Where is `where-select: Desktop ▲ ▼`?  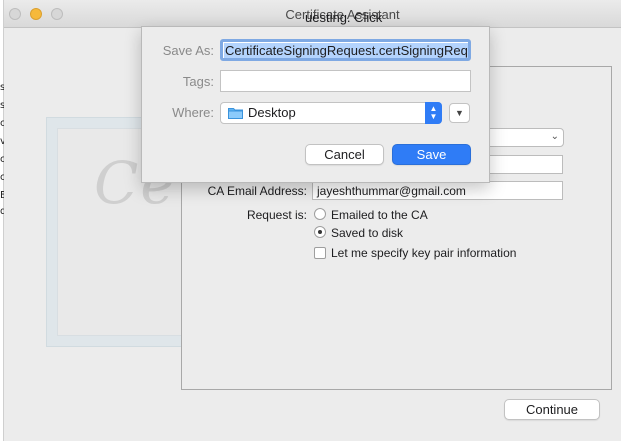
where-select: Desktop ▲ ▼ is located at coordinates (331, 113).